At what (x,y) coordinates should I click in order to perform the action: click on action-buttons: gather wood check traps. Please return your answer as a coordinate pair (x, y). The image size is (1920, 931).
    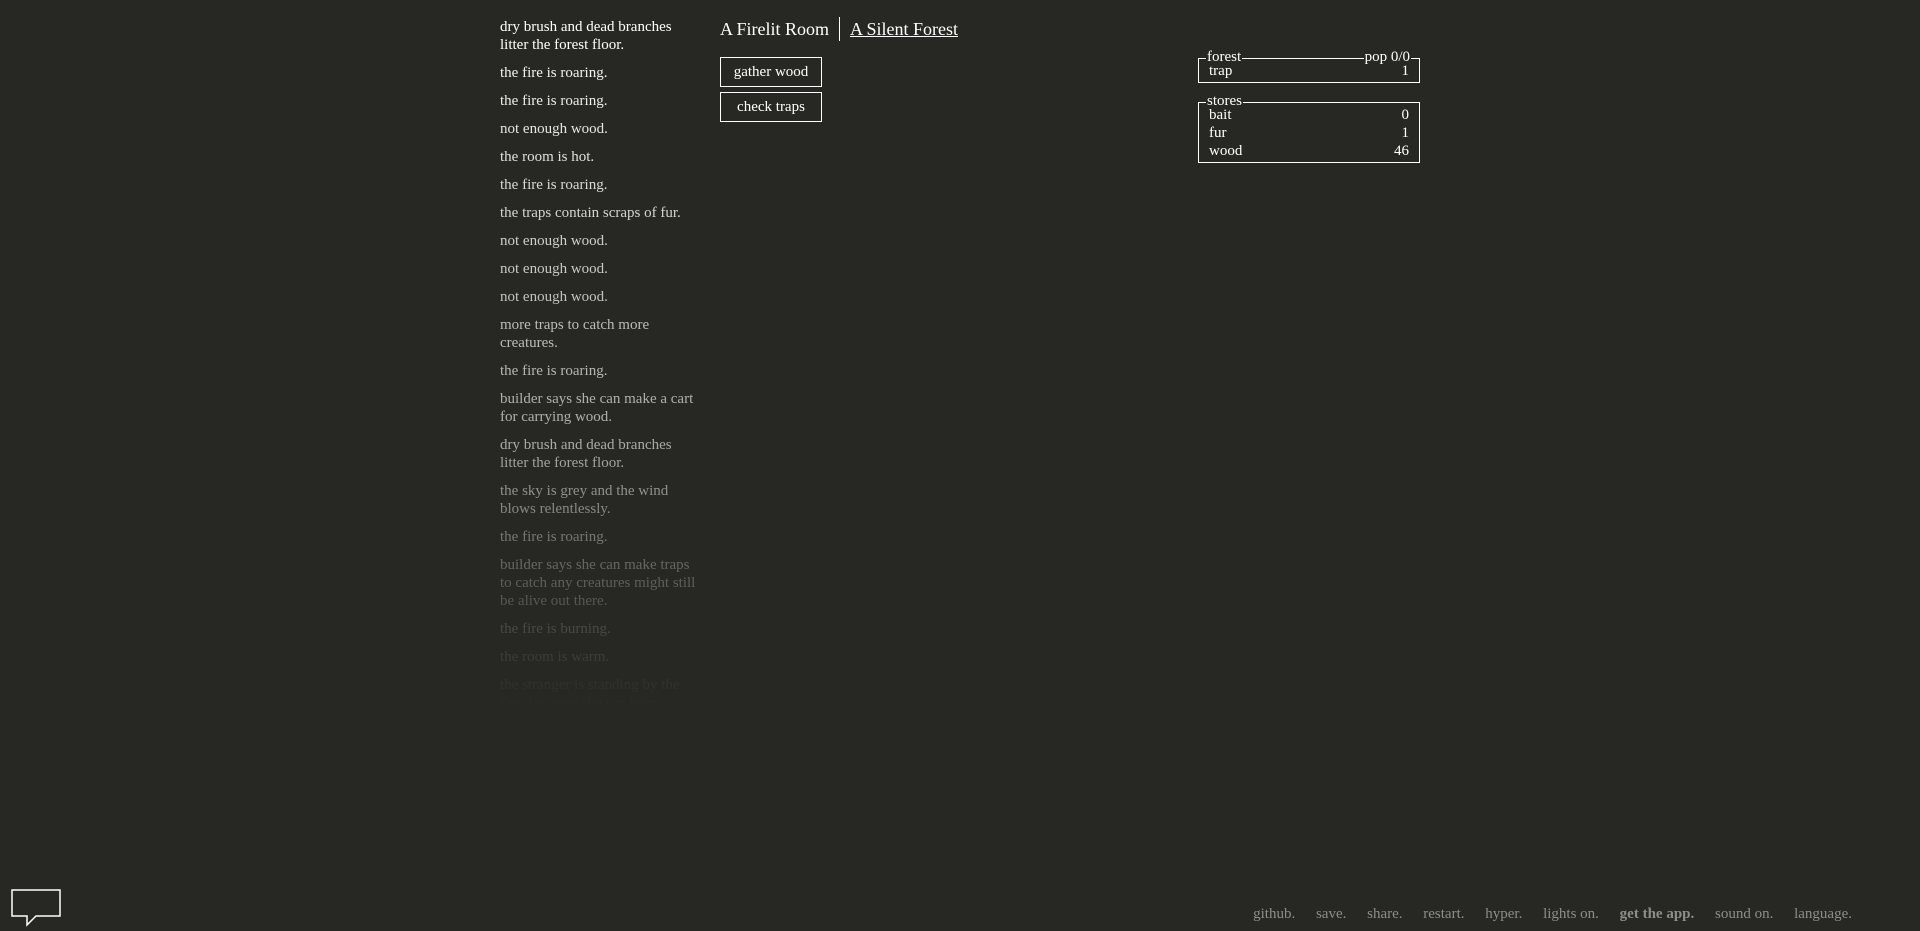
    Looking at the image, I should click on (771, 92).